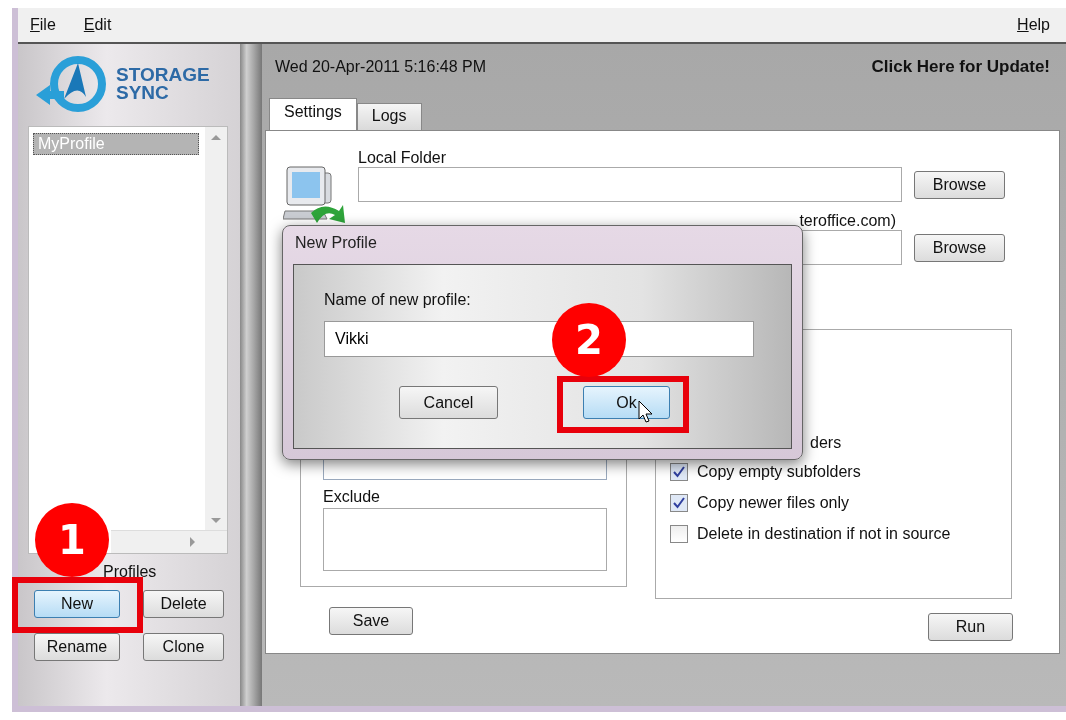  I want to click on dialog-button: Cancel, so click(448, 402).